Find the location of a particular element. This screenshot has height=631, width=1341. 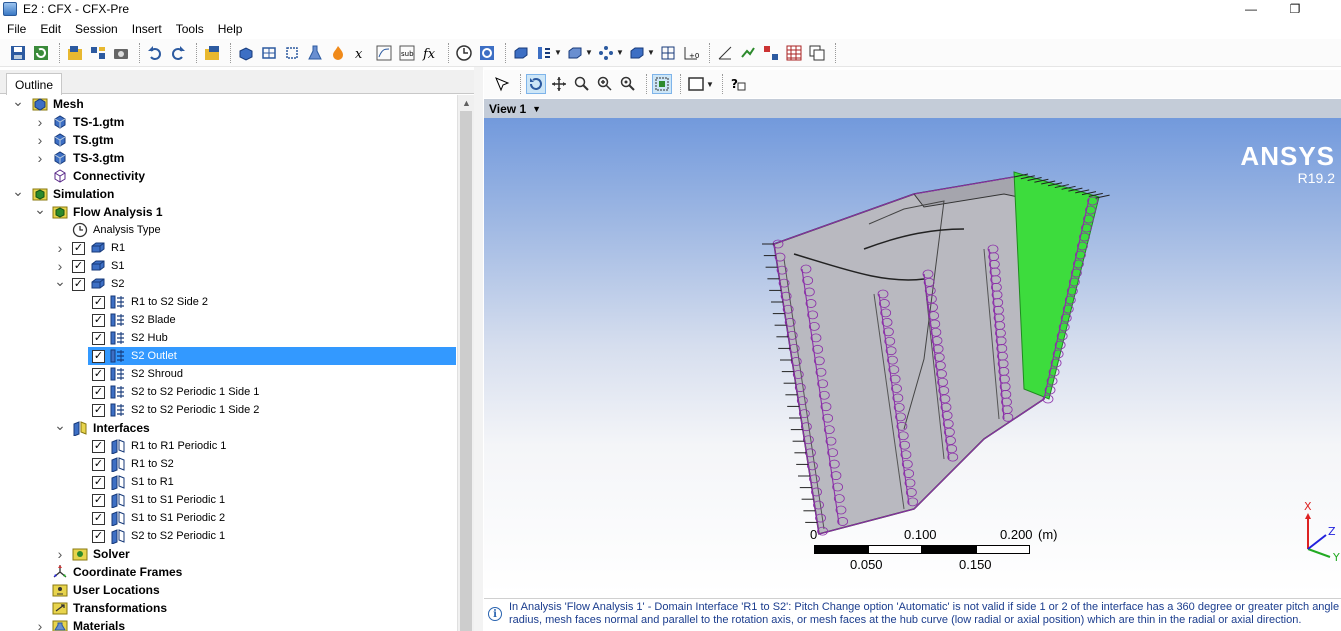

function-icon is located at coordinates (384, 53).